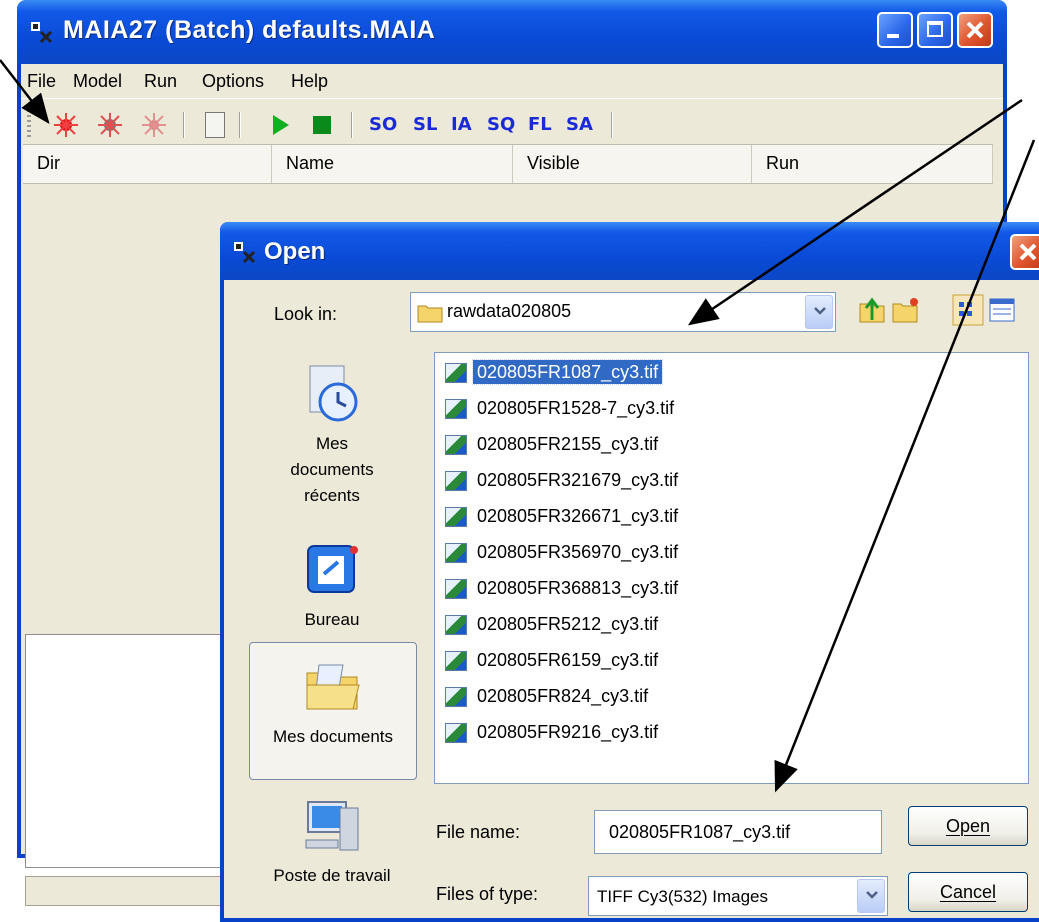  Describe the element at coordinates (322, 125) in the screenshot. I see `stop-icon` at that location.